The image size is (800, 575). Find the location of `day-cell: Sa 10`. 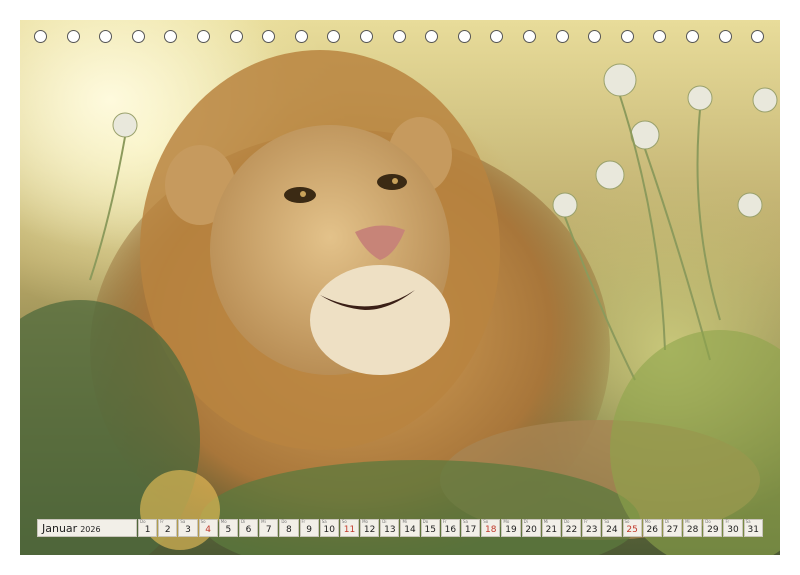

day-cell: Sa 10 is located at coordinates (329, 528).